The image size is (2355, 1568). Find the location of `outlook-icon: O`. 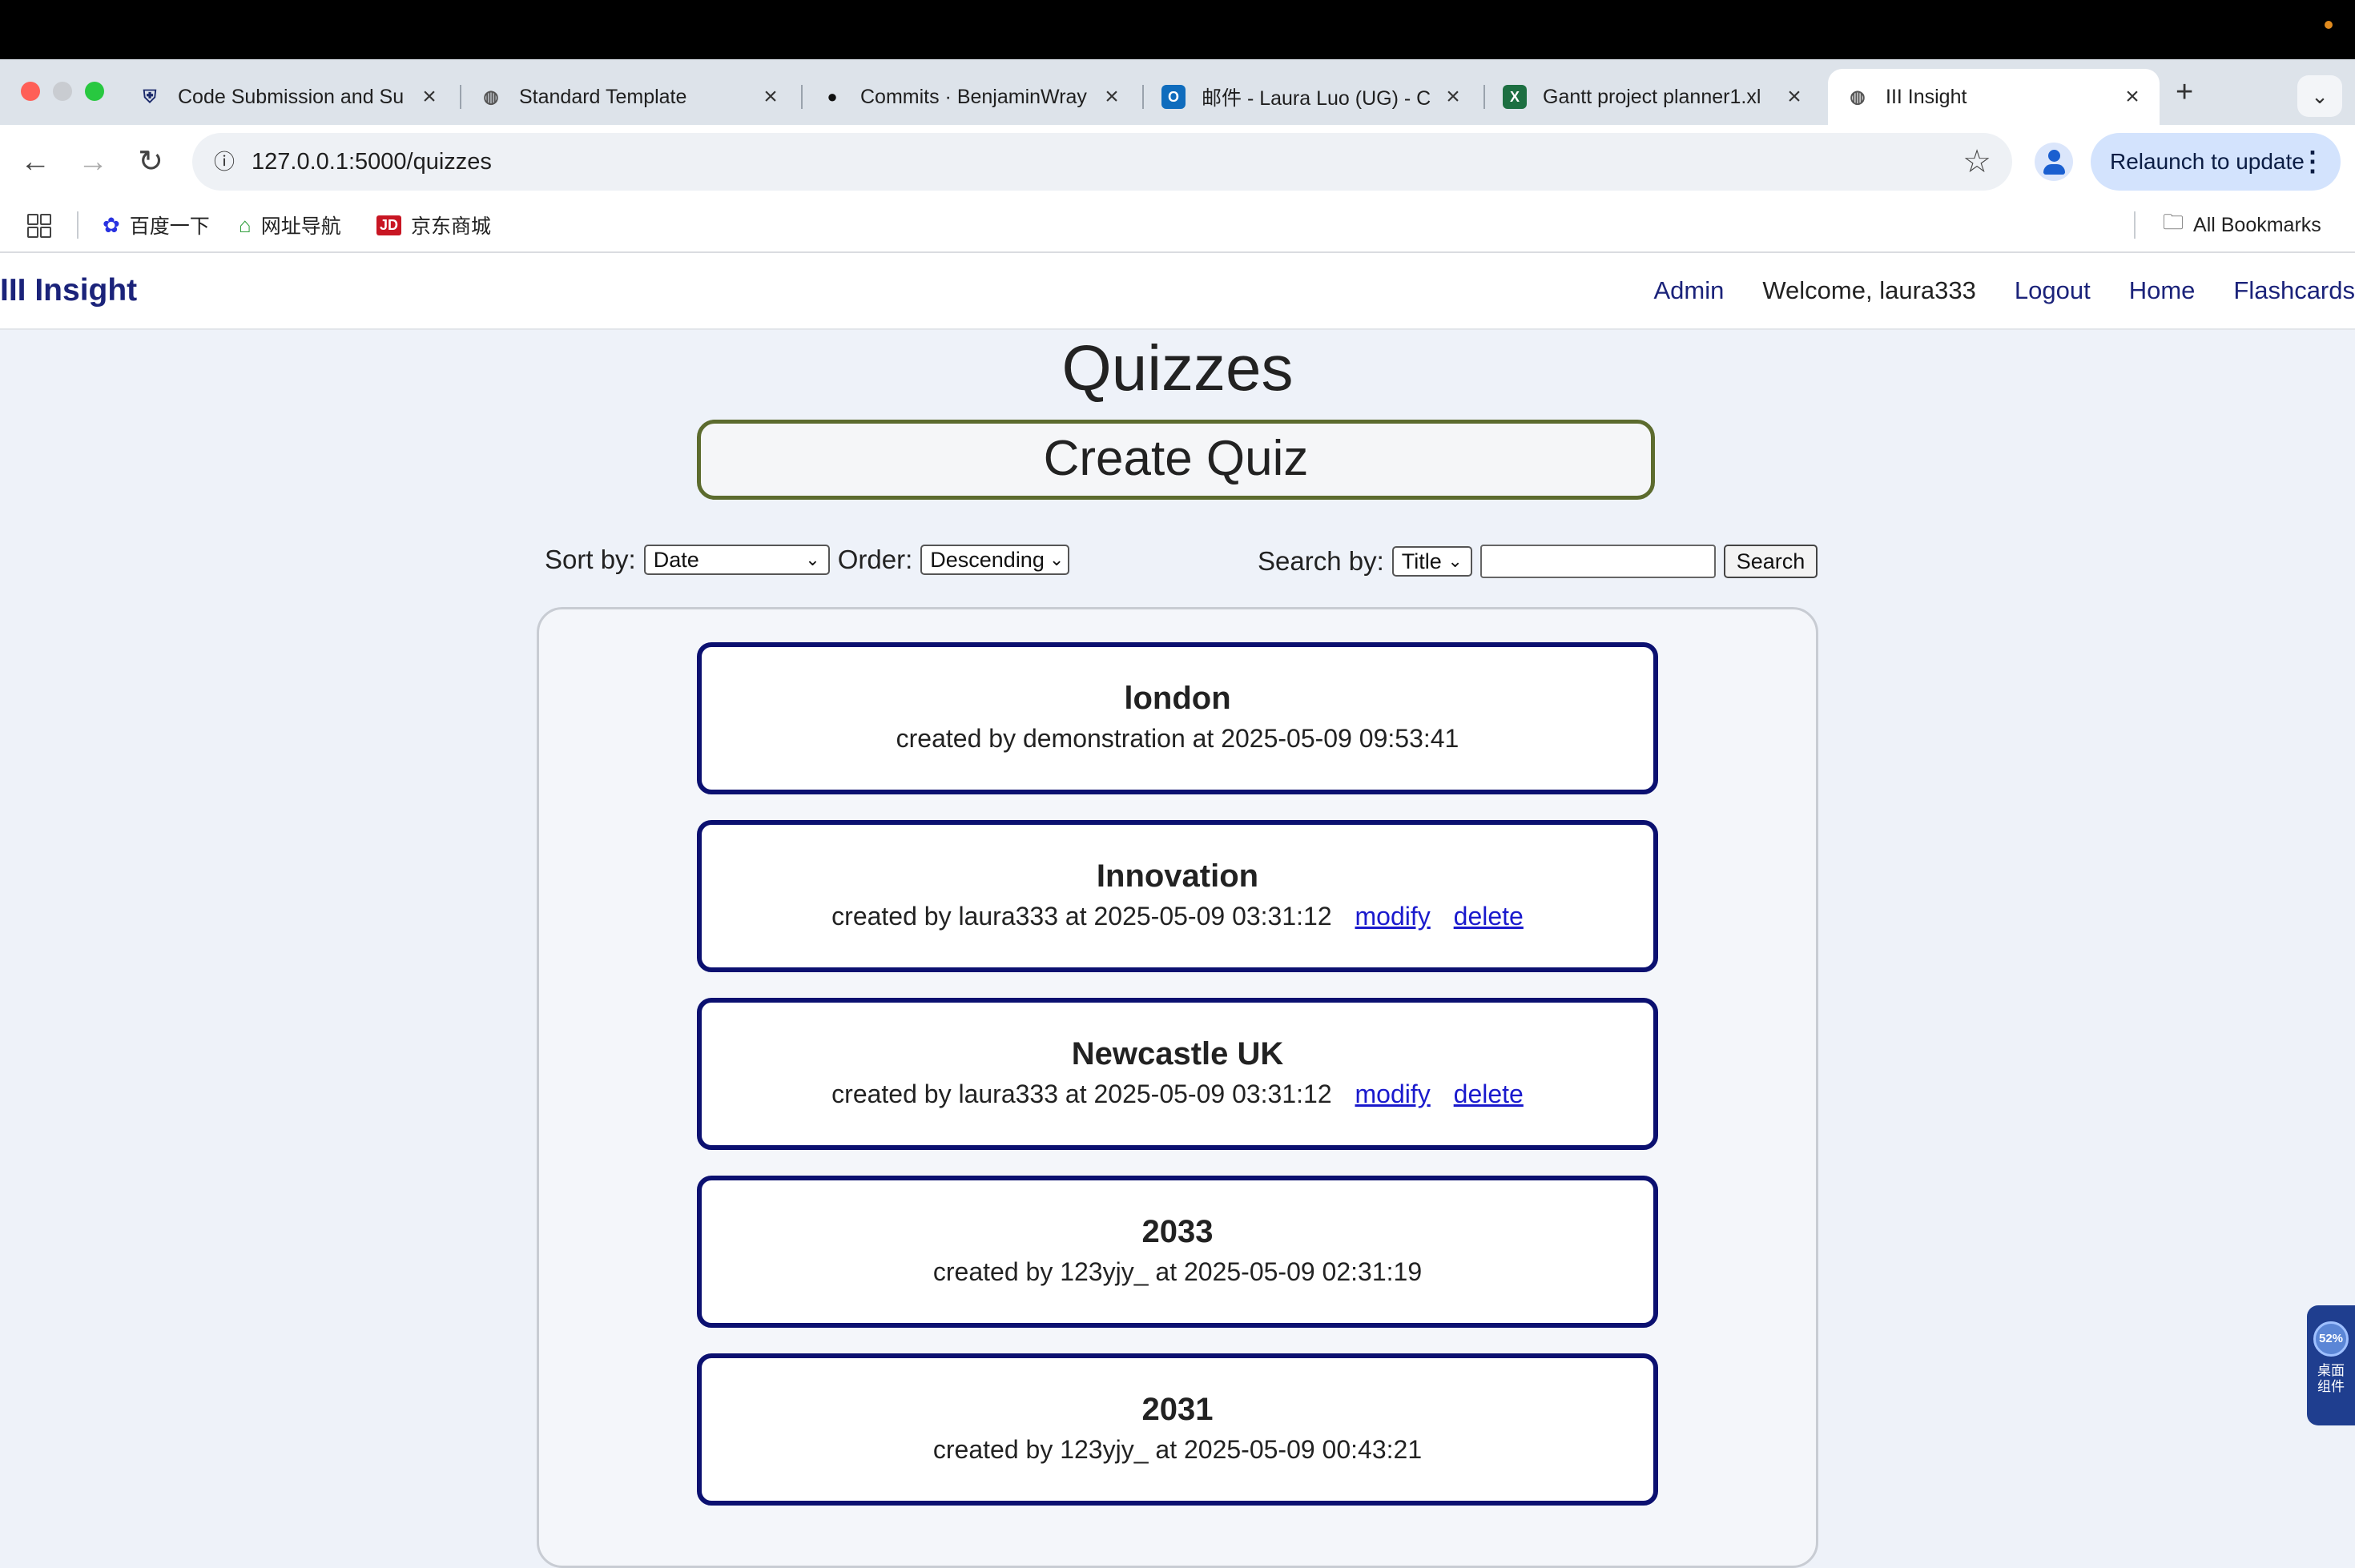

outlook-icon: O is located at coordinates (1173, 97).